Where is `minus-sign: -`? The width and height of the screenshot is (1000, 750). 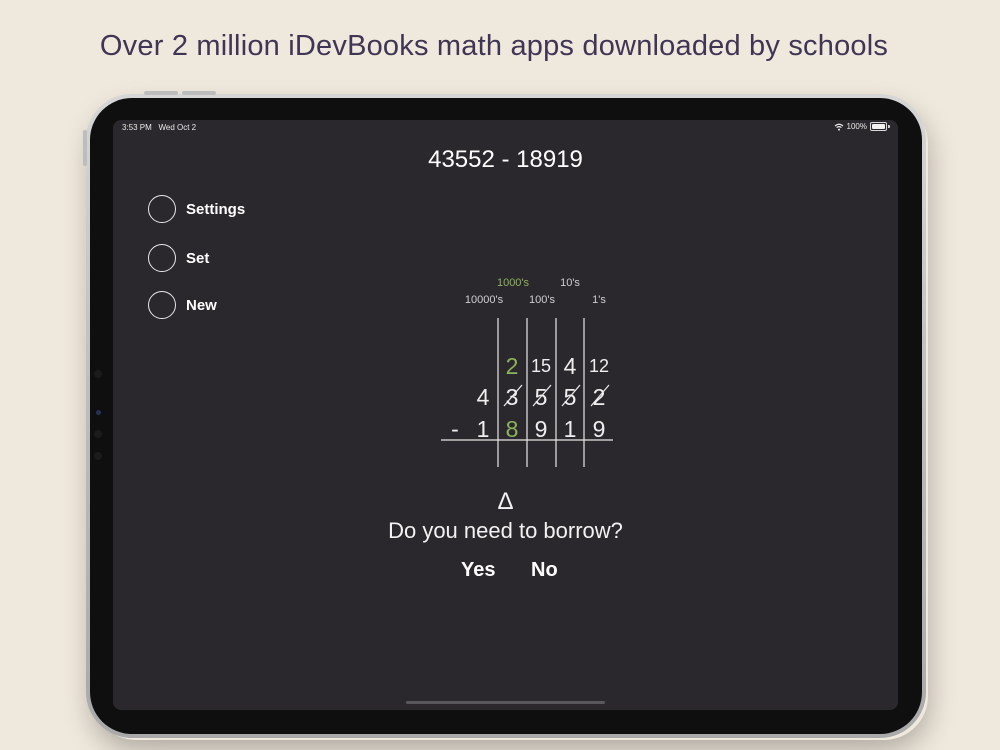 minus-sign: - is located at coordinates (455, 429).